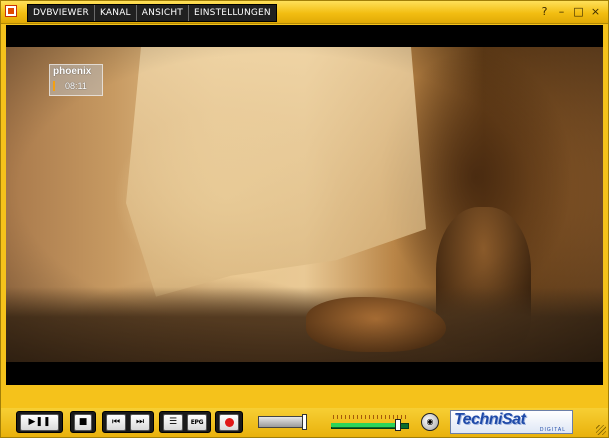  Describe the element at coordinates (544, 11) in the screenshot. I see `help-button: ?` at that location.